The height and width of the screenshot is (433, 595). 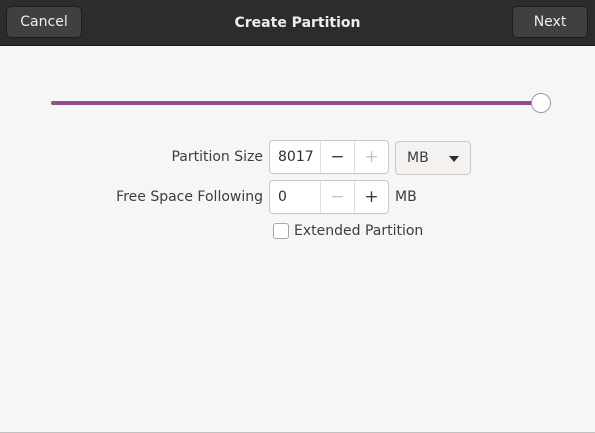 What do you see at coordinates (371, 197) in the screenshot?
I see `free-space-increment-button: +` at bounding box center [371, 197].